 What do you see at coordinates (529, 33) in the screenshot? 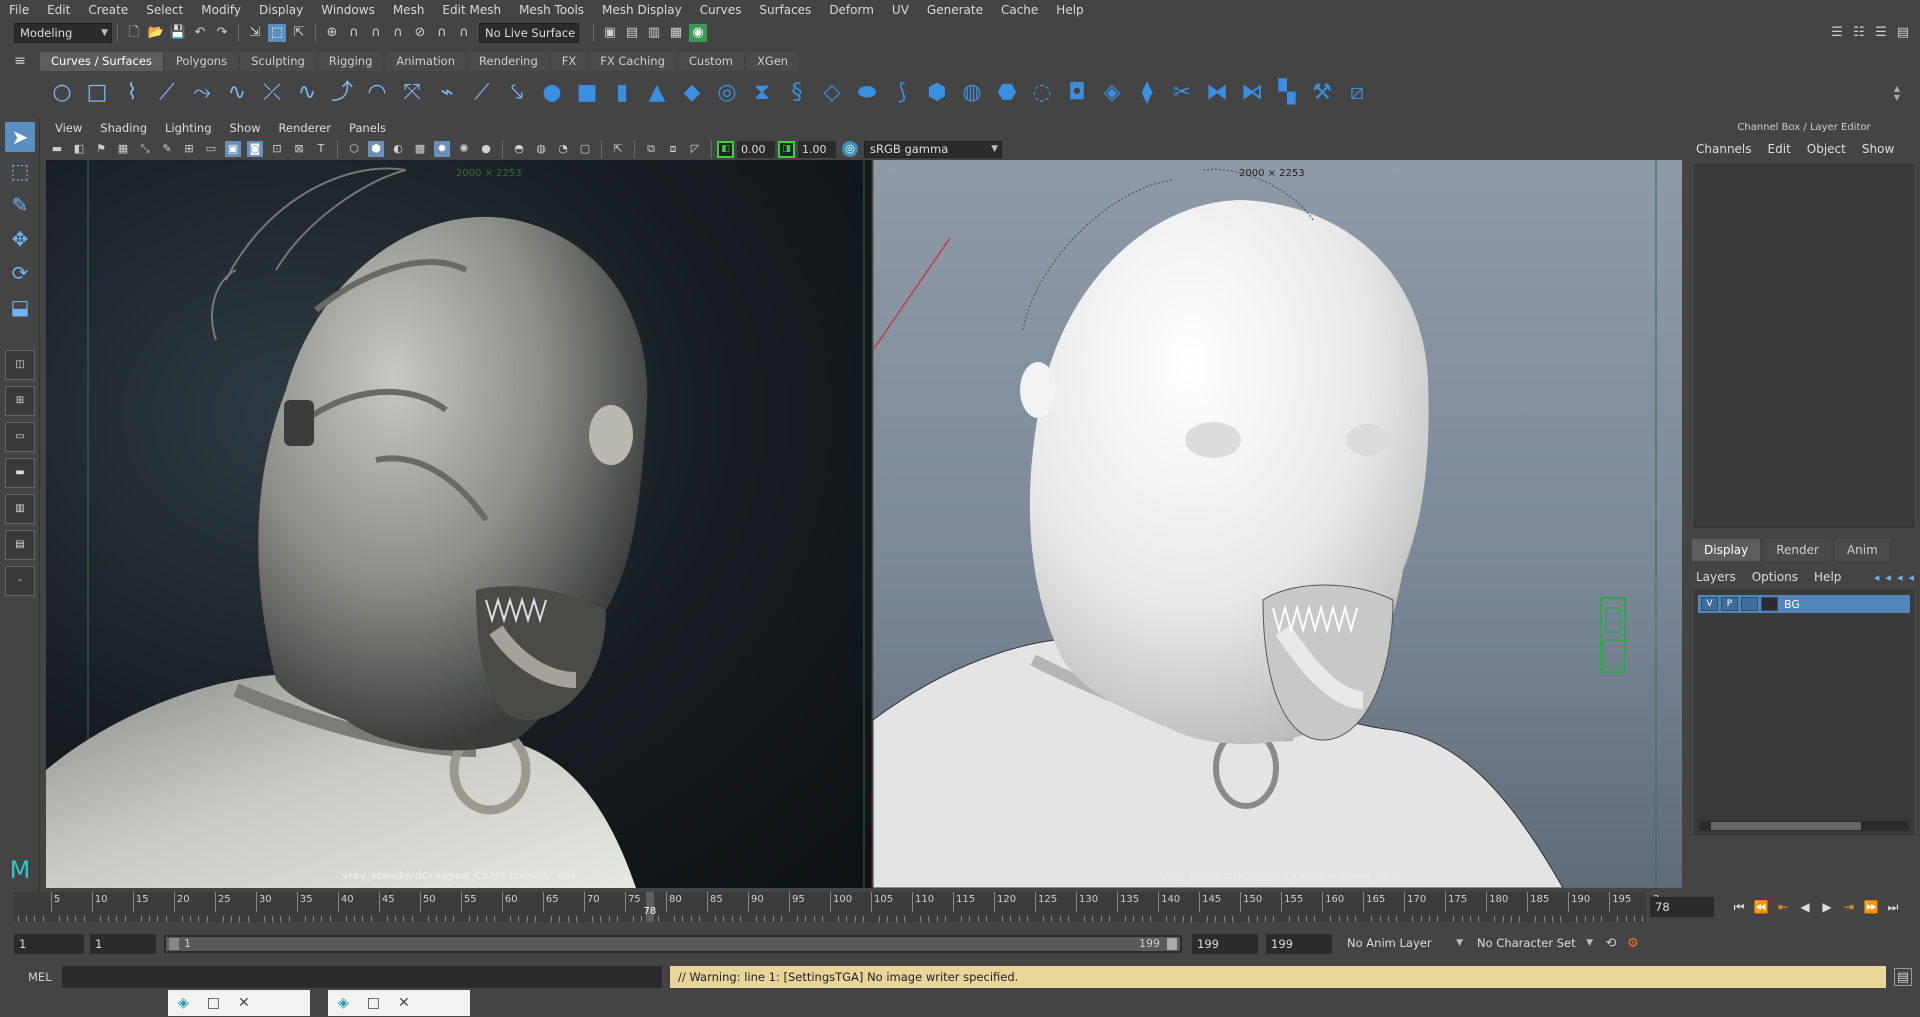
I see `live-surface-field: No Live Surface` at bounding box center [529, 33].